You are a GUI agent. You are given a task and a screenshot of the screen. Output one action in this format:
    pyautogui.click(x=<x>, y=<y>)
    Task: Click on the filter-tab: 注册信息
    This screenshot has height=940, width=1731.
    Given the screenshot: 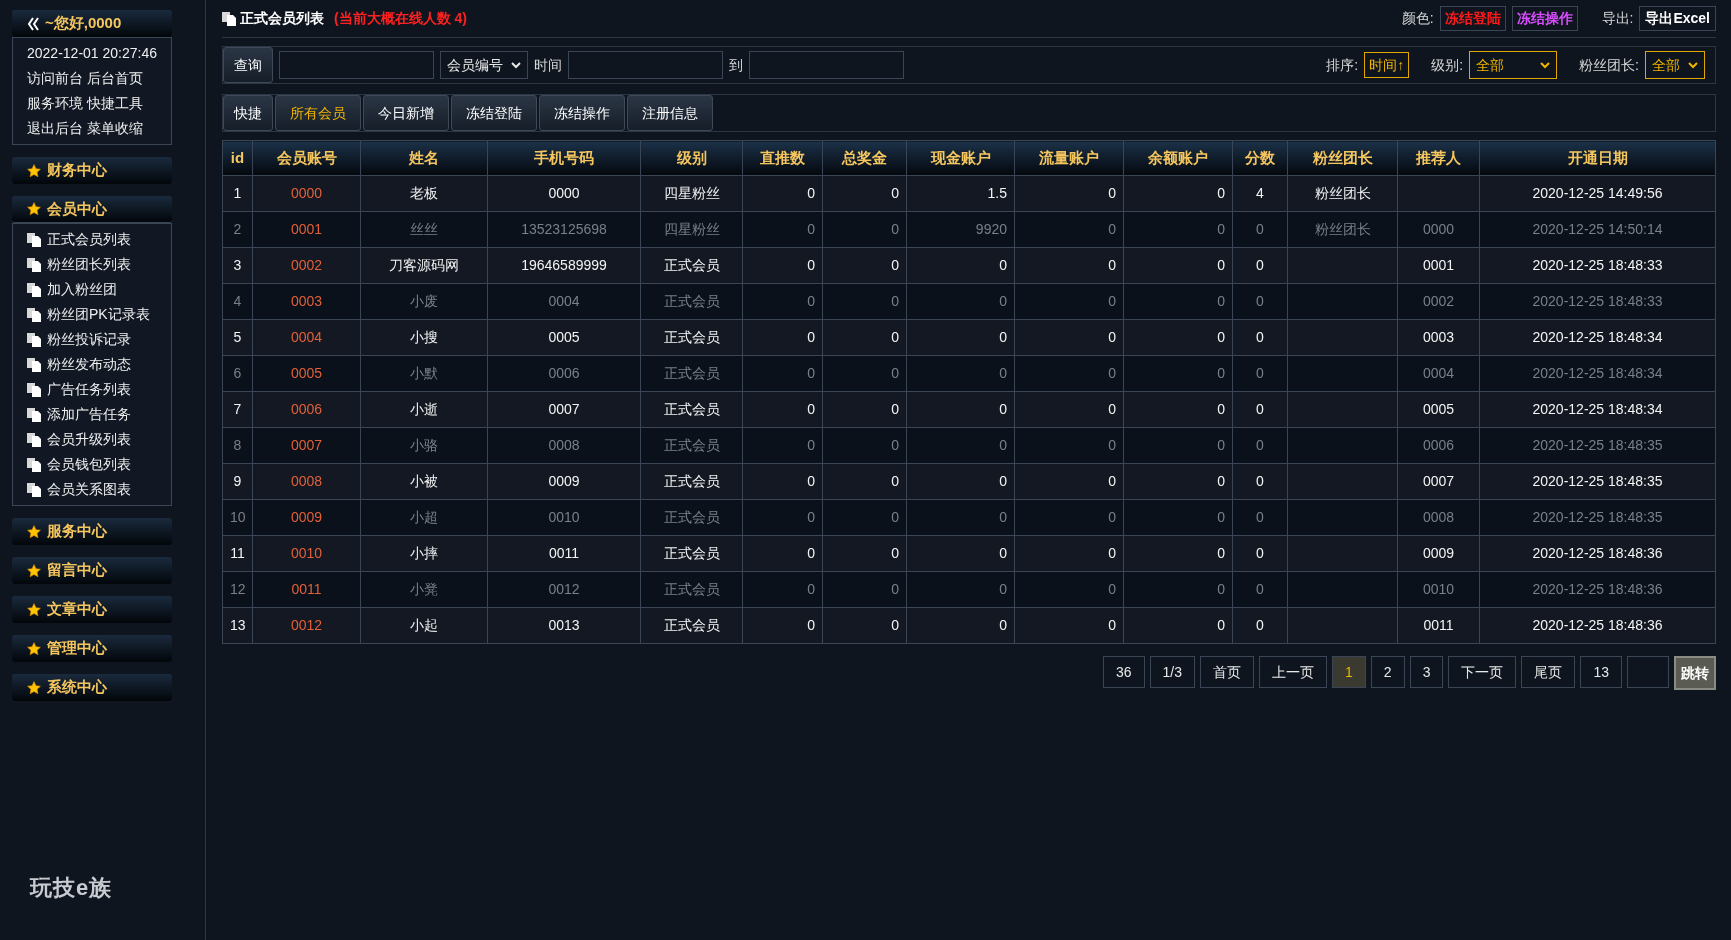 What is the action you would take?
    pyautogui.click(x=670, y=113)
    